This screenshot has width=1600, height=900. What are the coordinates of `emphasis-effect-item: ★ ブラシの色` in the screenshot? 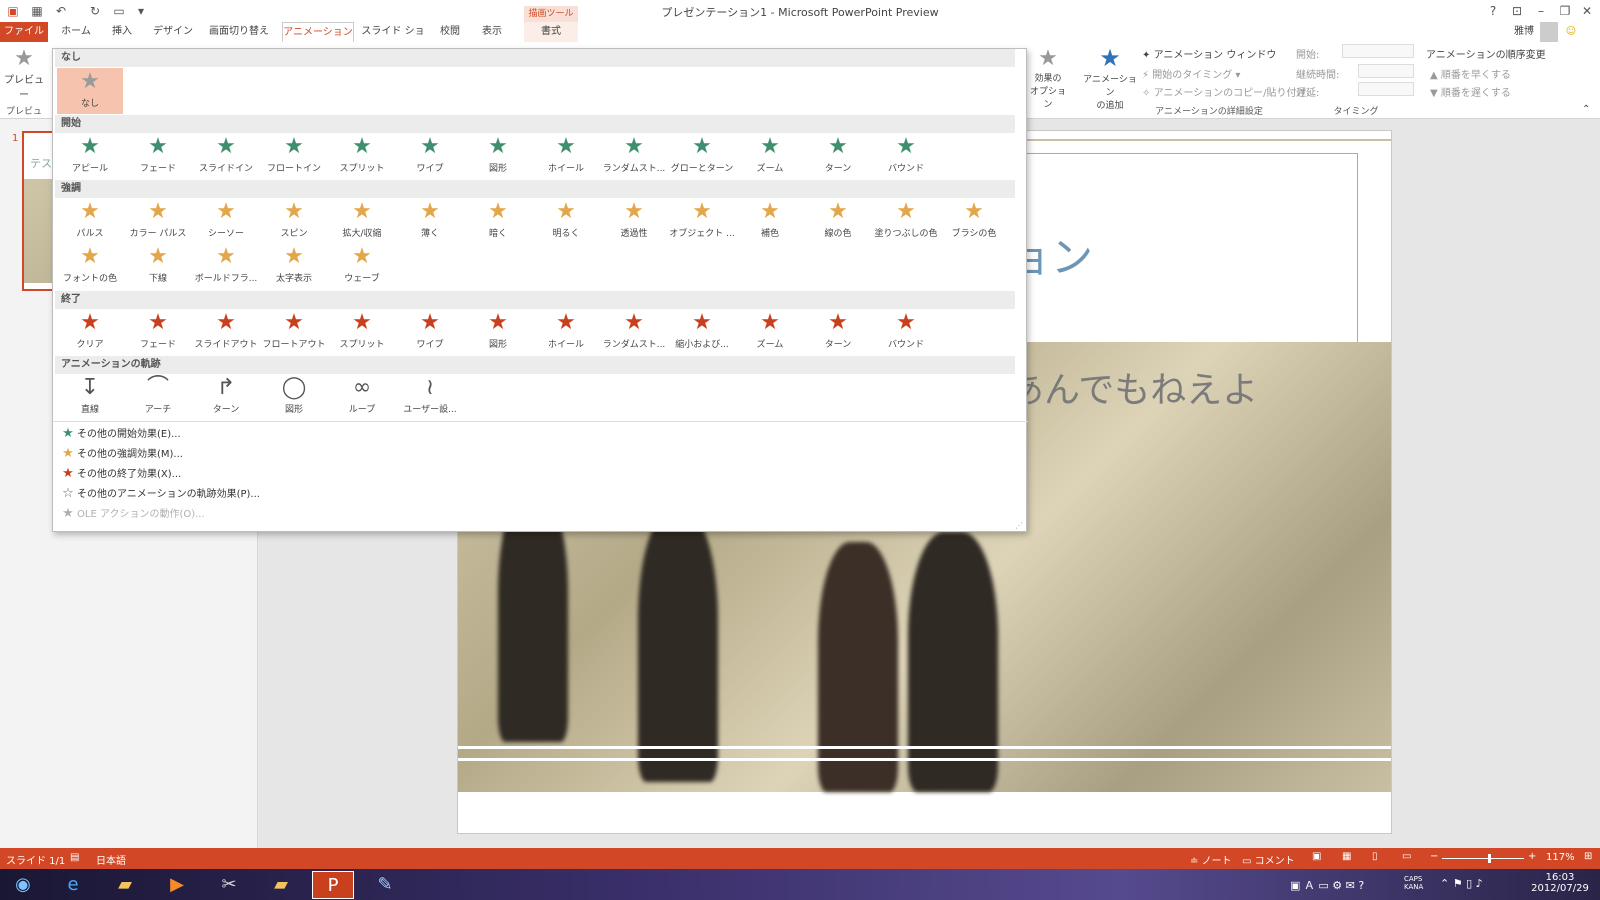 It's located at (974, 221).